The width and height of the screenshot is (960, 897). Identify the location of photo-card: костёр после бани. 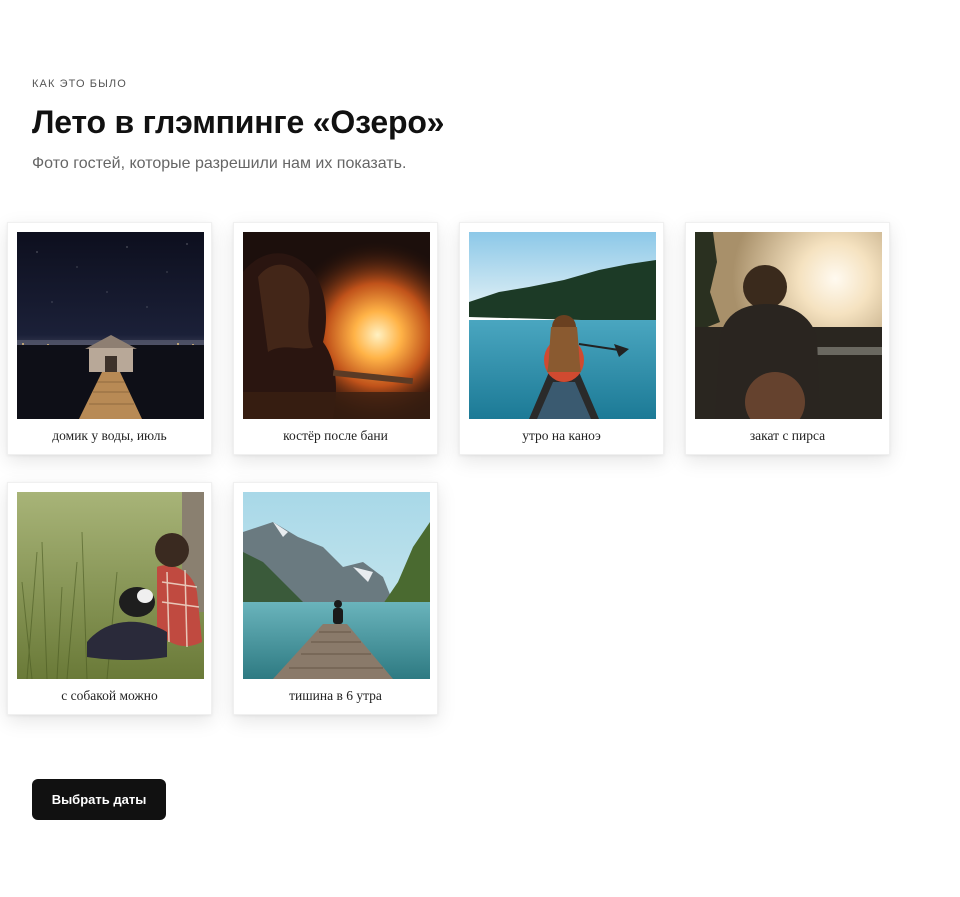
(335, 338).